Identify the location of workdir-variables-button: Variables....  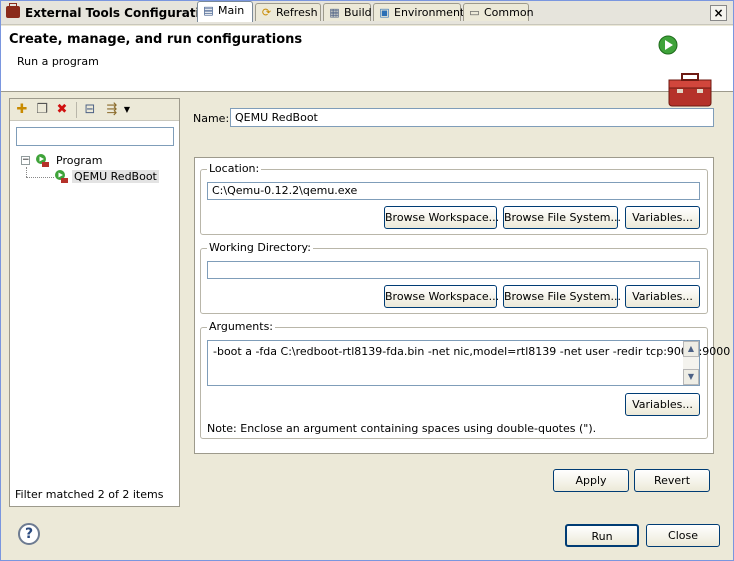
(662, 296).